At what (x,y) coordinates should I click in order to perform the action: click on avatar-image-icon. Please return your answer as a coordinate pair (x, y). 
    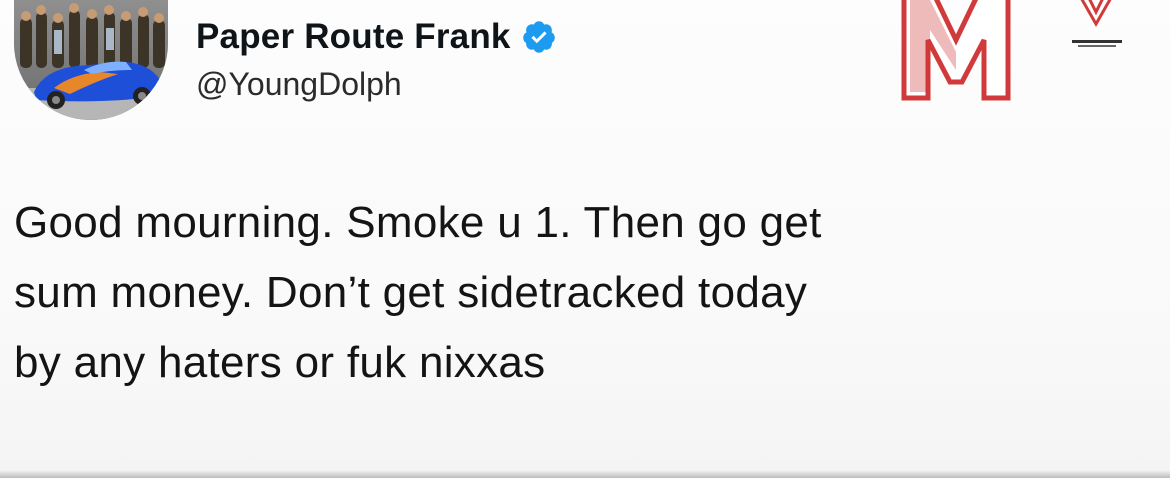
    Looking at the image, I should click on (91, 60).